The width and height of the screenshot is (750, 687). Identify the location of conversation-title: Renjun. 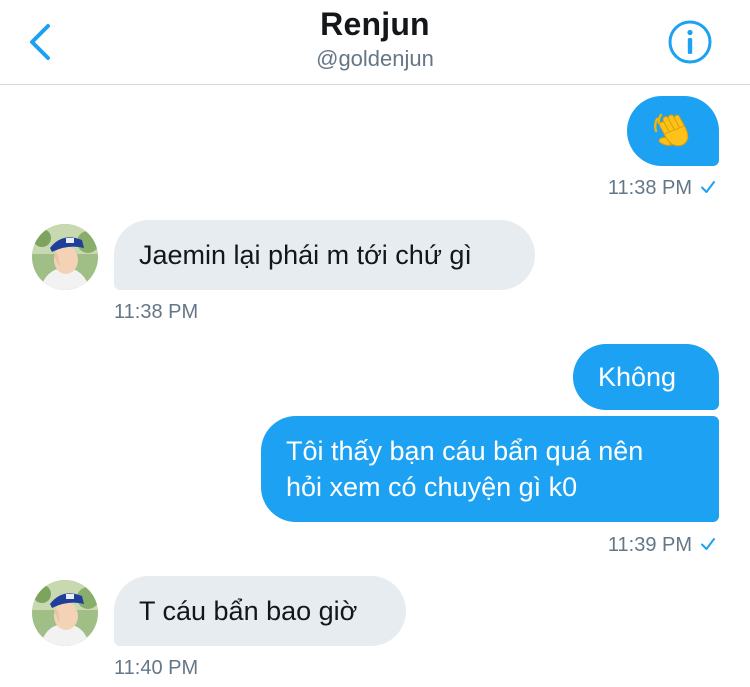
(375, 24).